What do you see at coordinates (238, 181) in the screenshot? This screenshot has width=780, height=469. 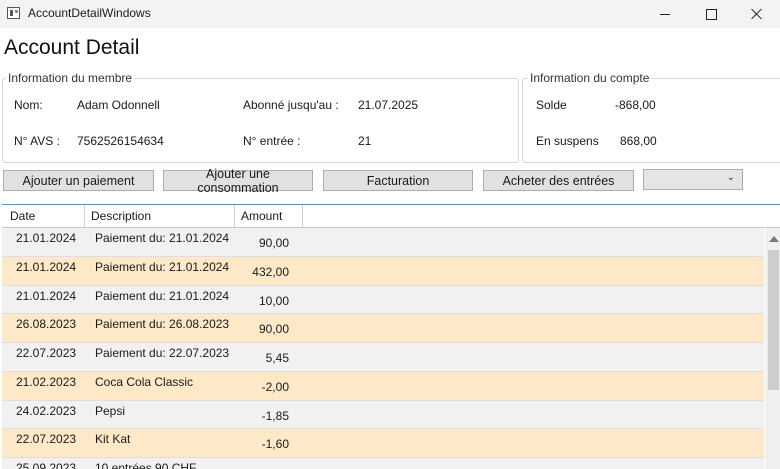 I see `add-consumption-button: Ajouter une consommation` at bounding box center [238, 181].